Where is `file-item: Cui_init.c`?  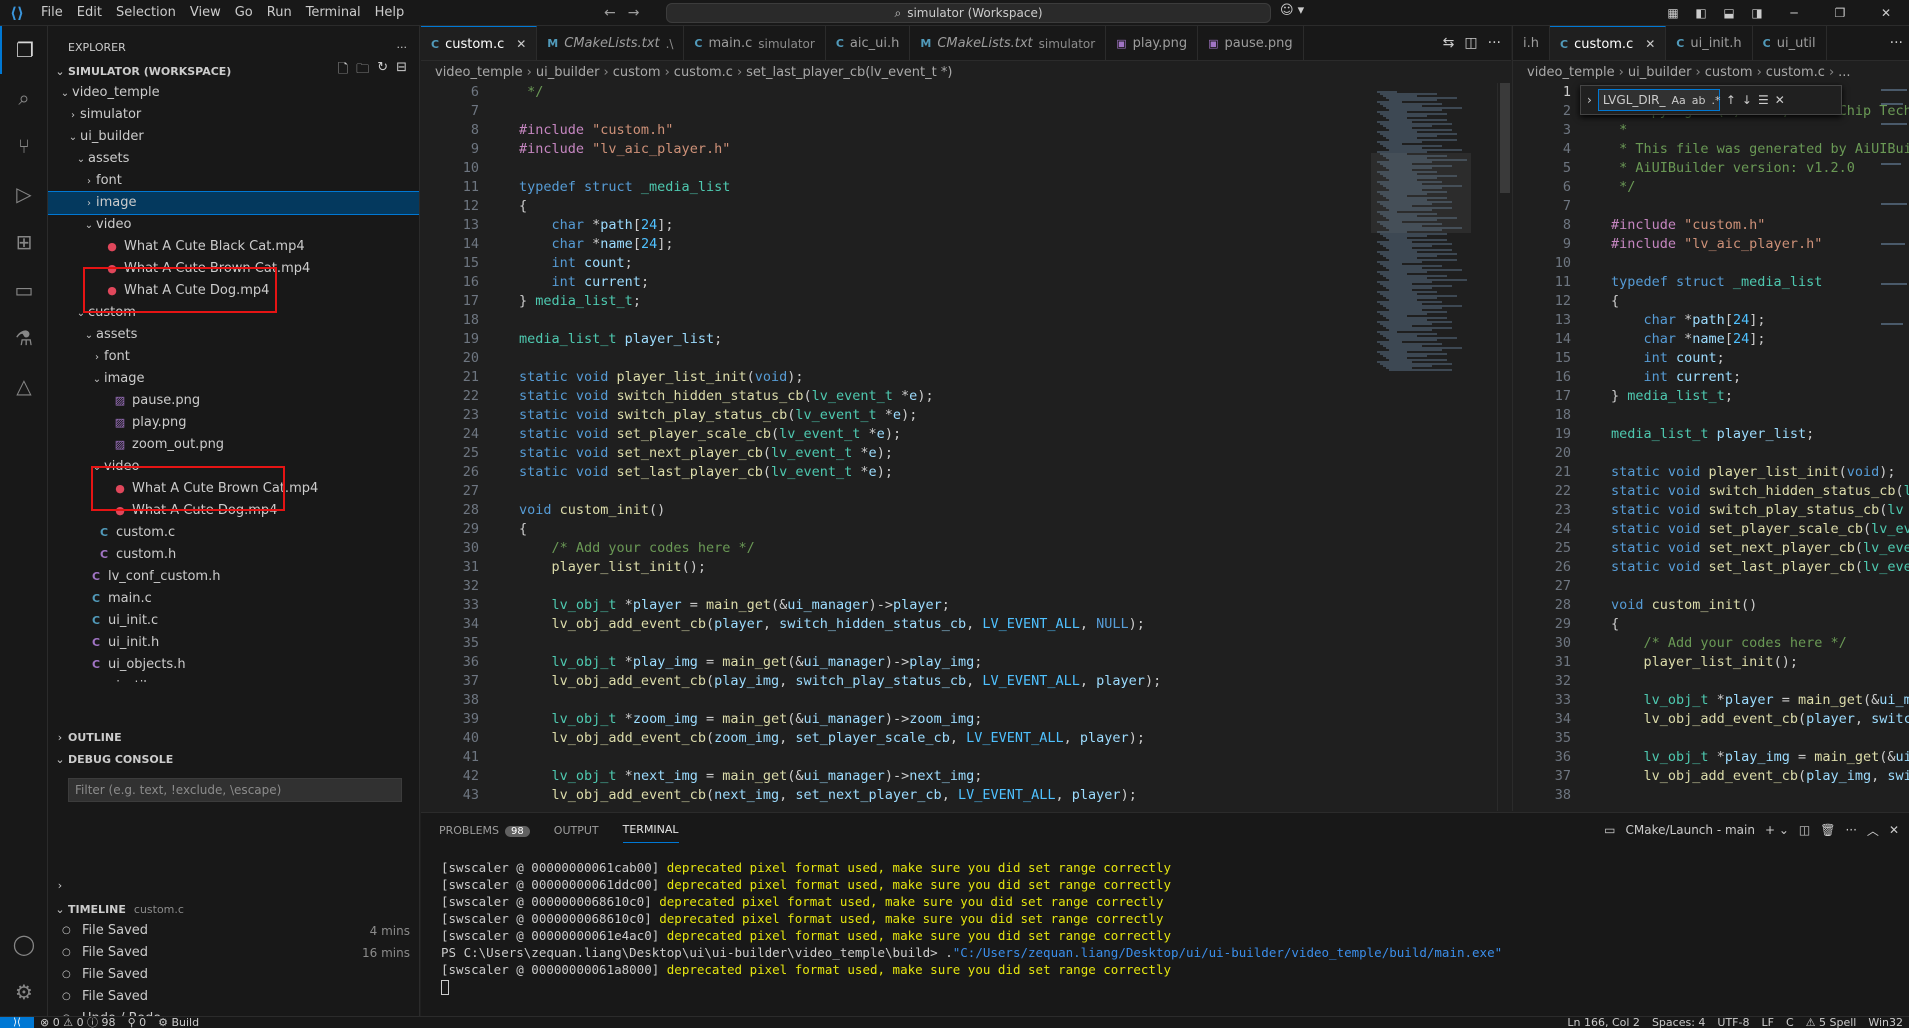
file-item: Cui_init.c is located at coordinates (233, 621).